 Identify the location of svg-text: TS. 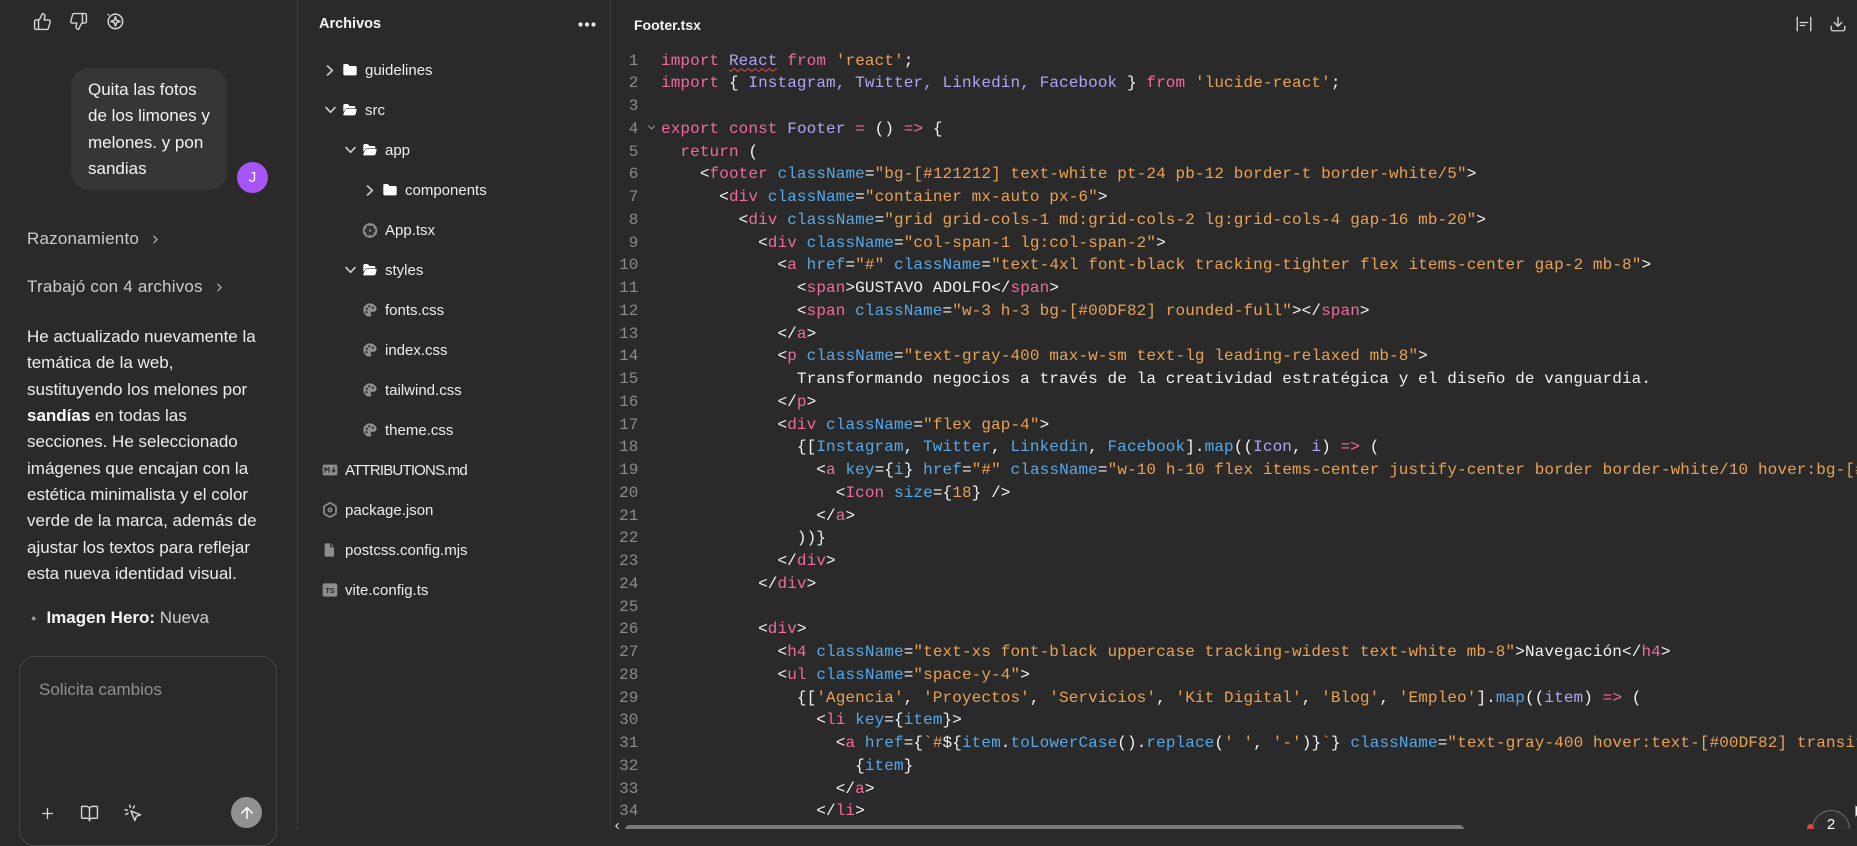
(329, 590).